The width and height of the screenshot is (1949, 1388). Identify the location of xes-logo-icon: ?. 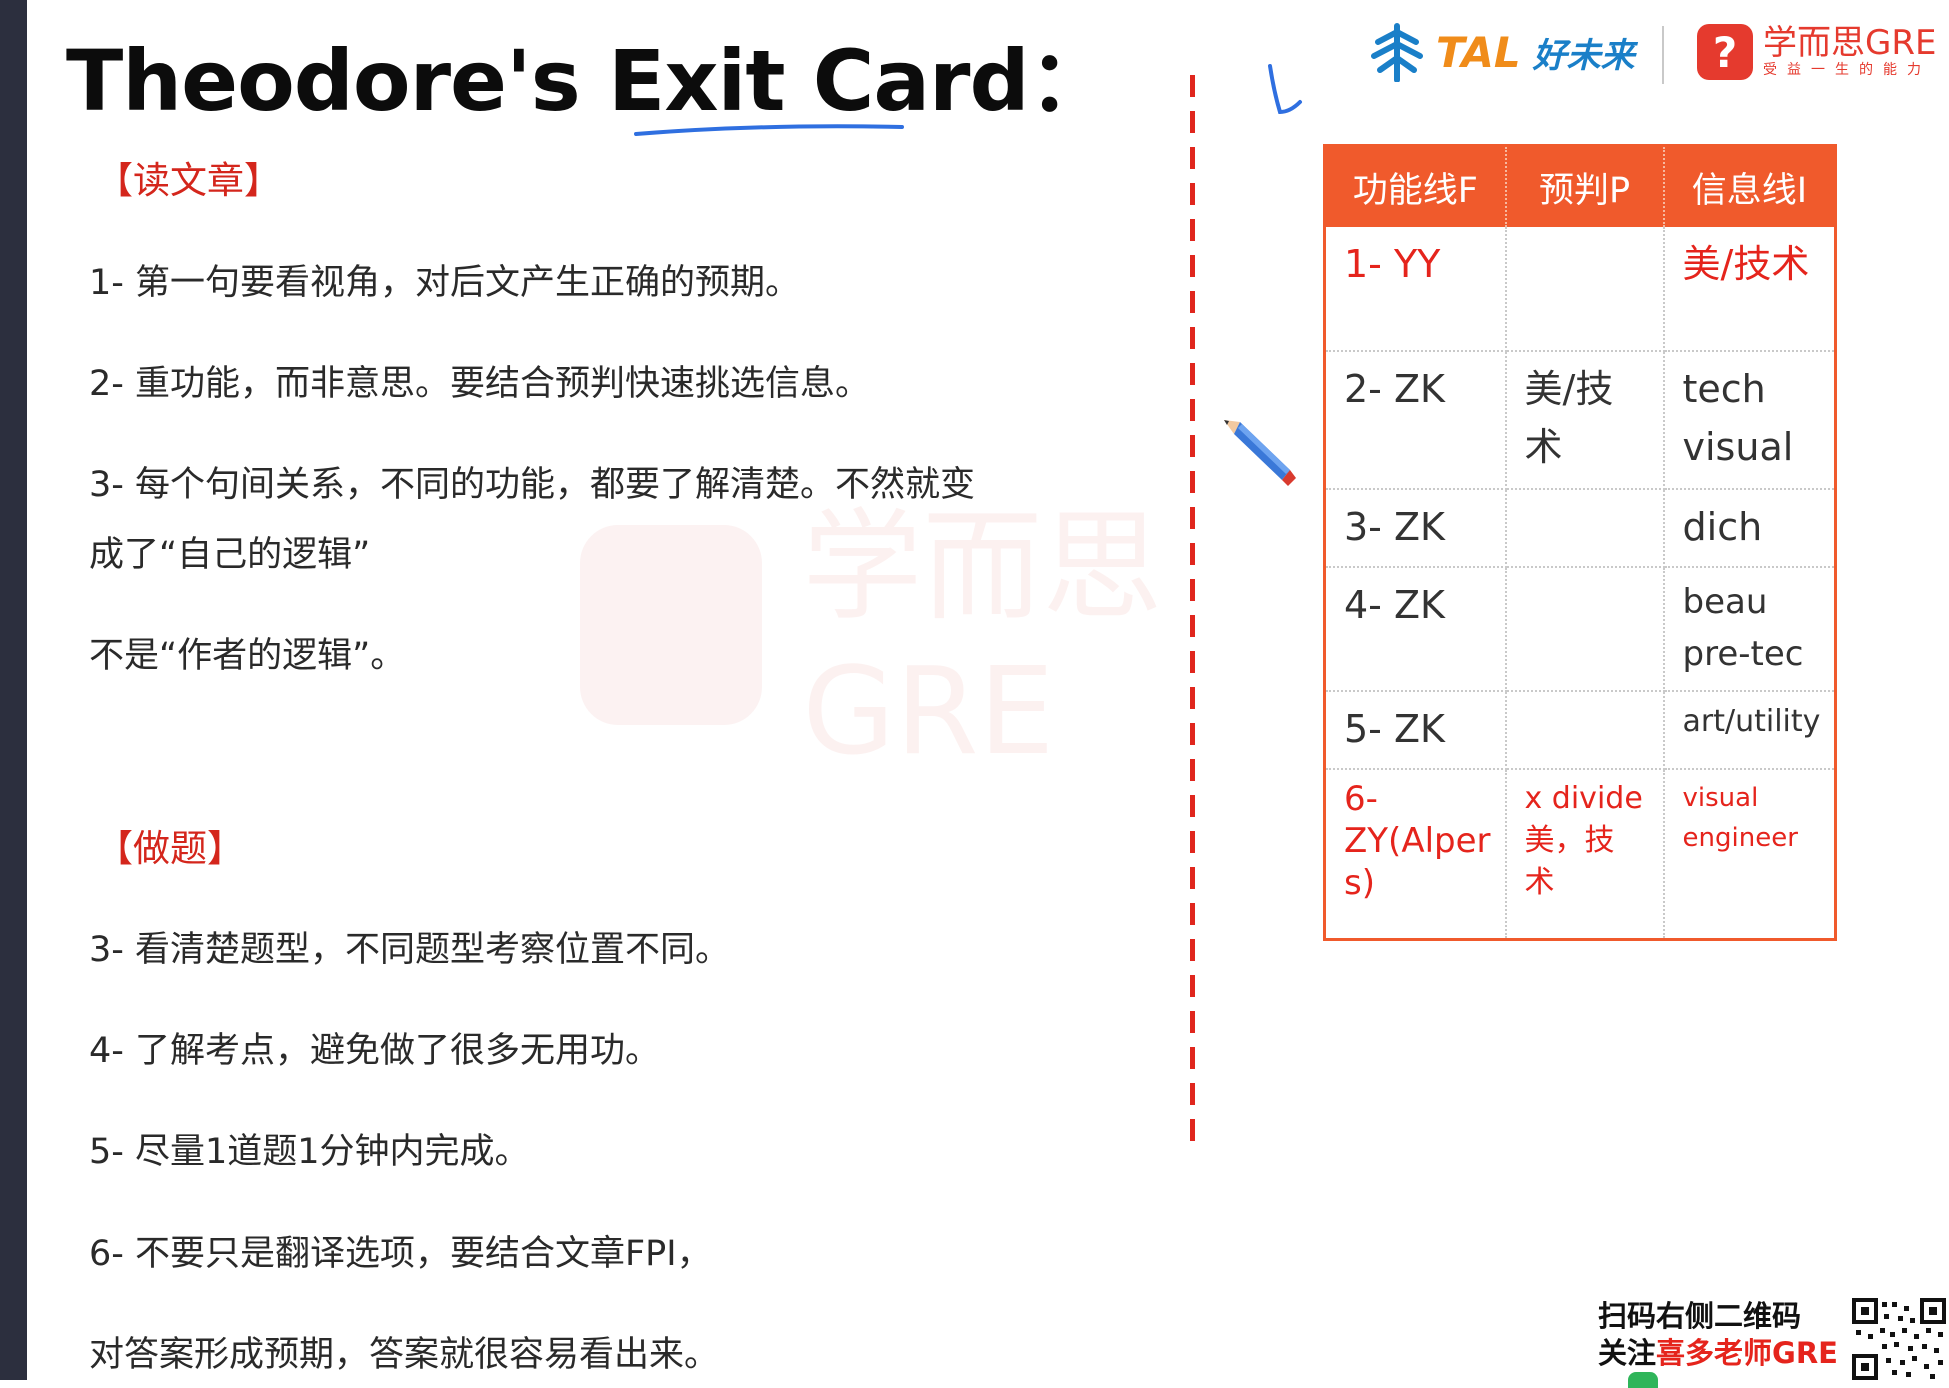
(1725, 52).